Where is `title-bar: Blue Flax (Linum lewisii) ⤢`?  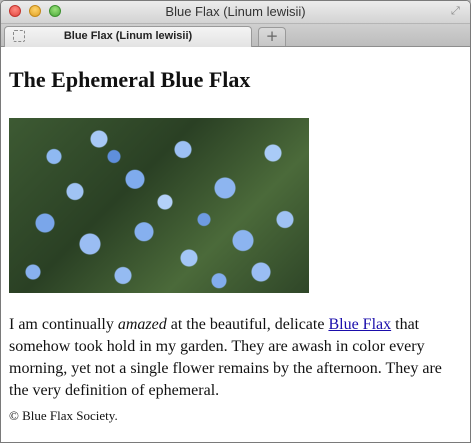
title-bar: Blue Flax (Linum lewisii) ⤢ is located at coordinates (235, 12).